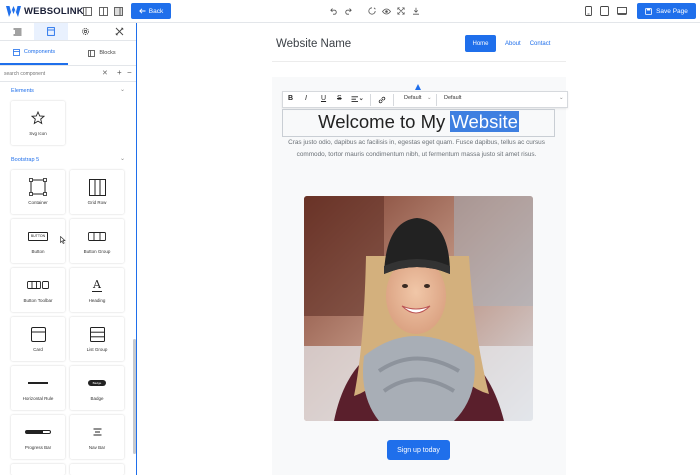 This screenshot has width=700, height=475. Describe the element at coordinates (38, 383) in the screenshot. I see `horizontal-rule-icon` at that location.